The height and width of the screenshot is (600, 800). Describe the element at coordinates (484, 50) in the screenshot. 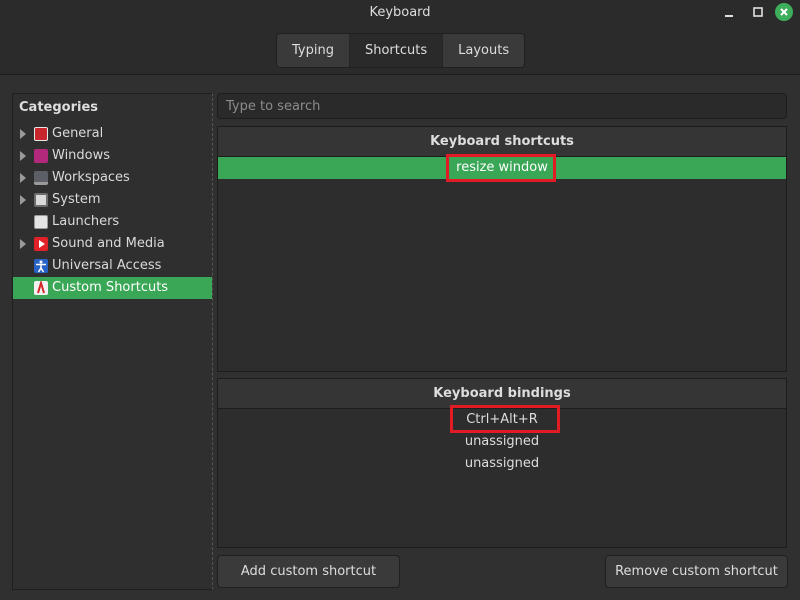

I see `tab-layouts: Layouts` at that location.